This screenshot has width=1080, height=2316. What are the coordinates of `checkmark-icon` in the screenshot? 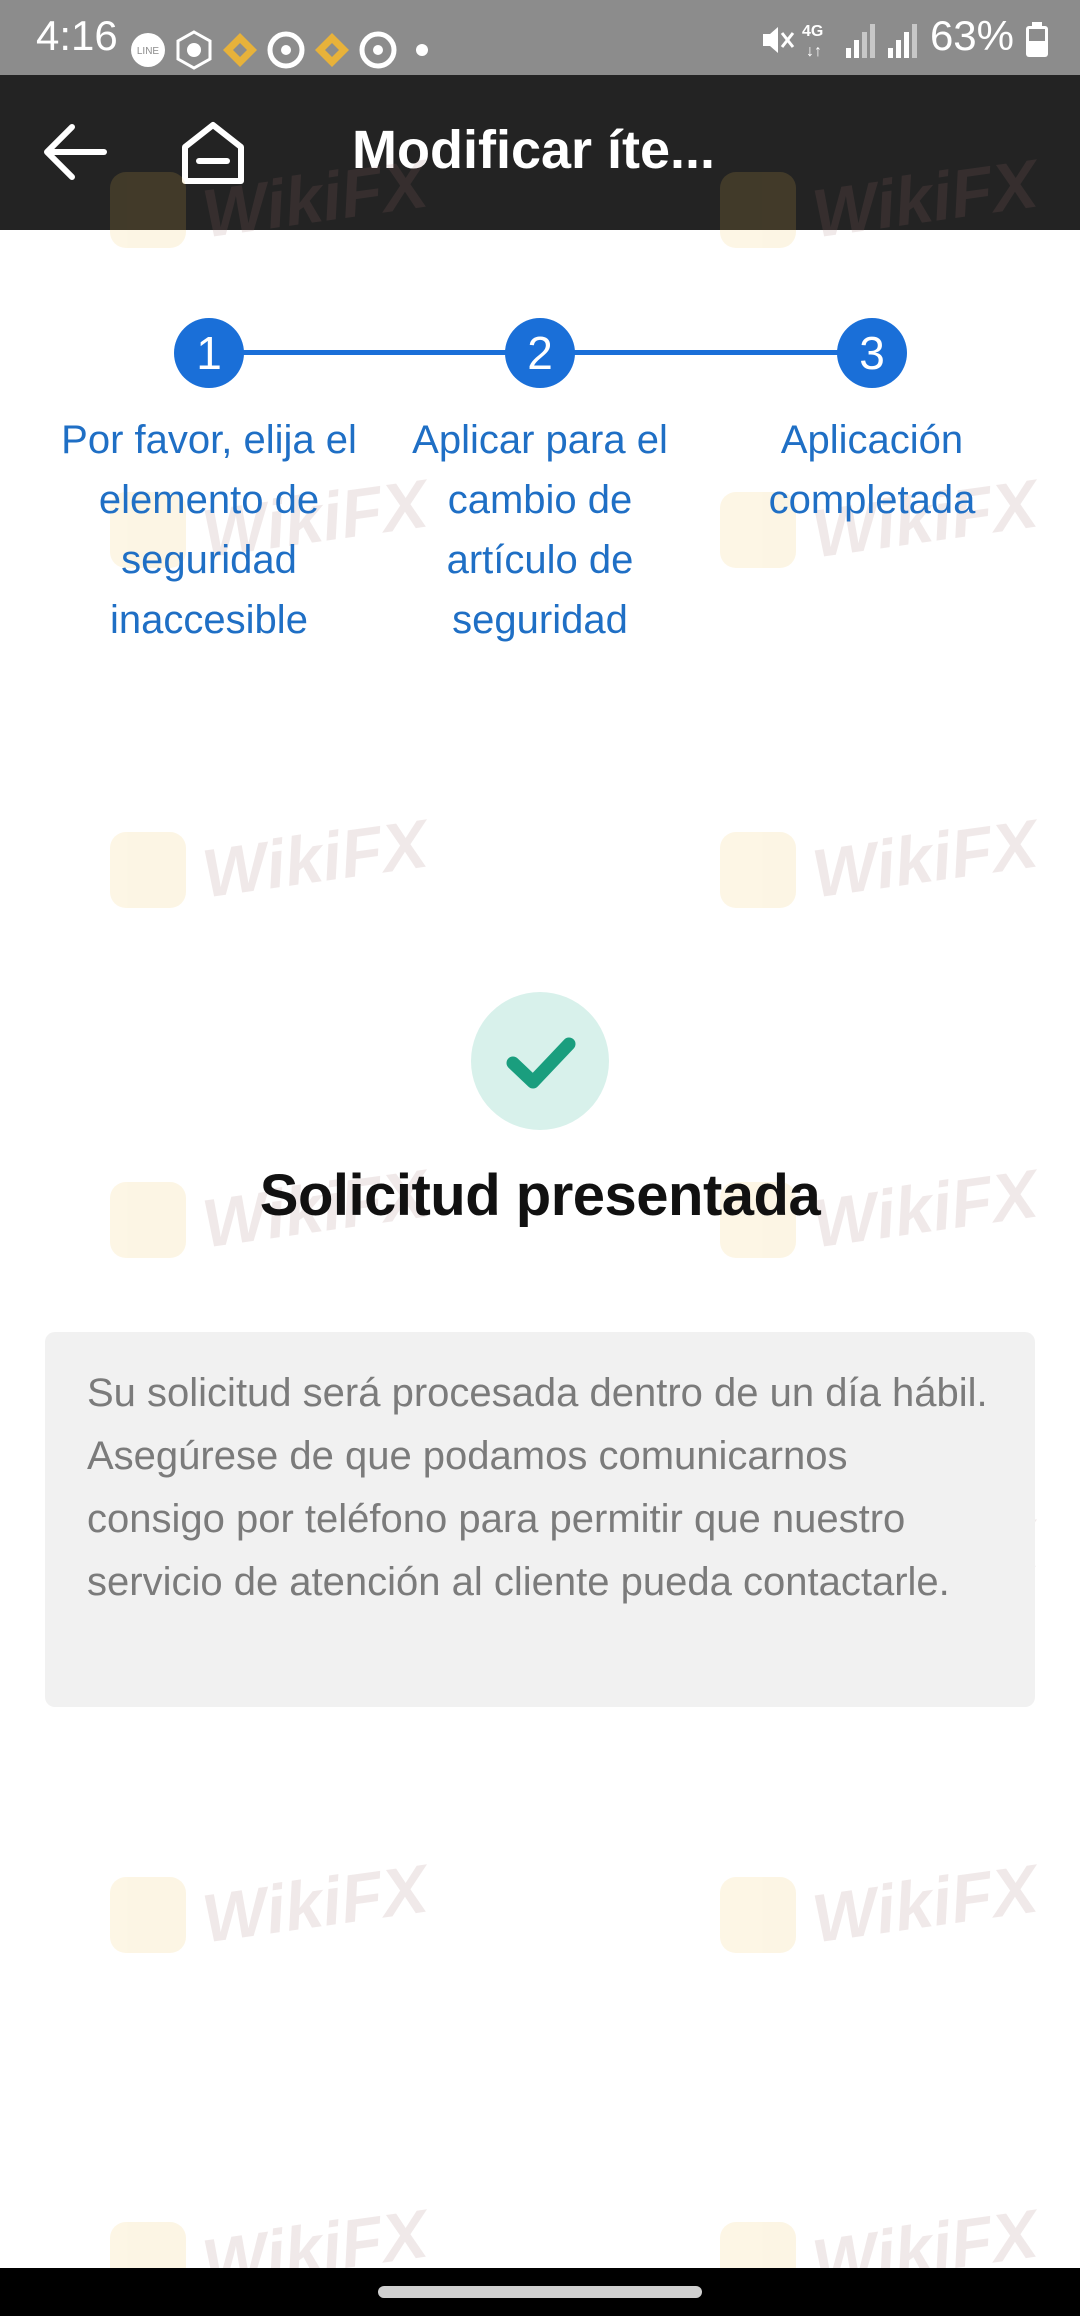 It's located at (541, 1063).